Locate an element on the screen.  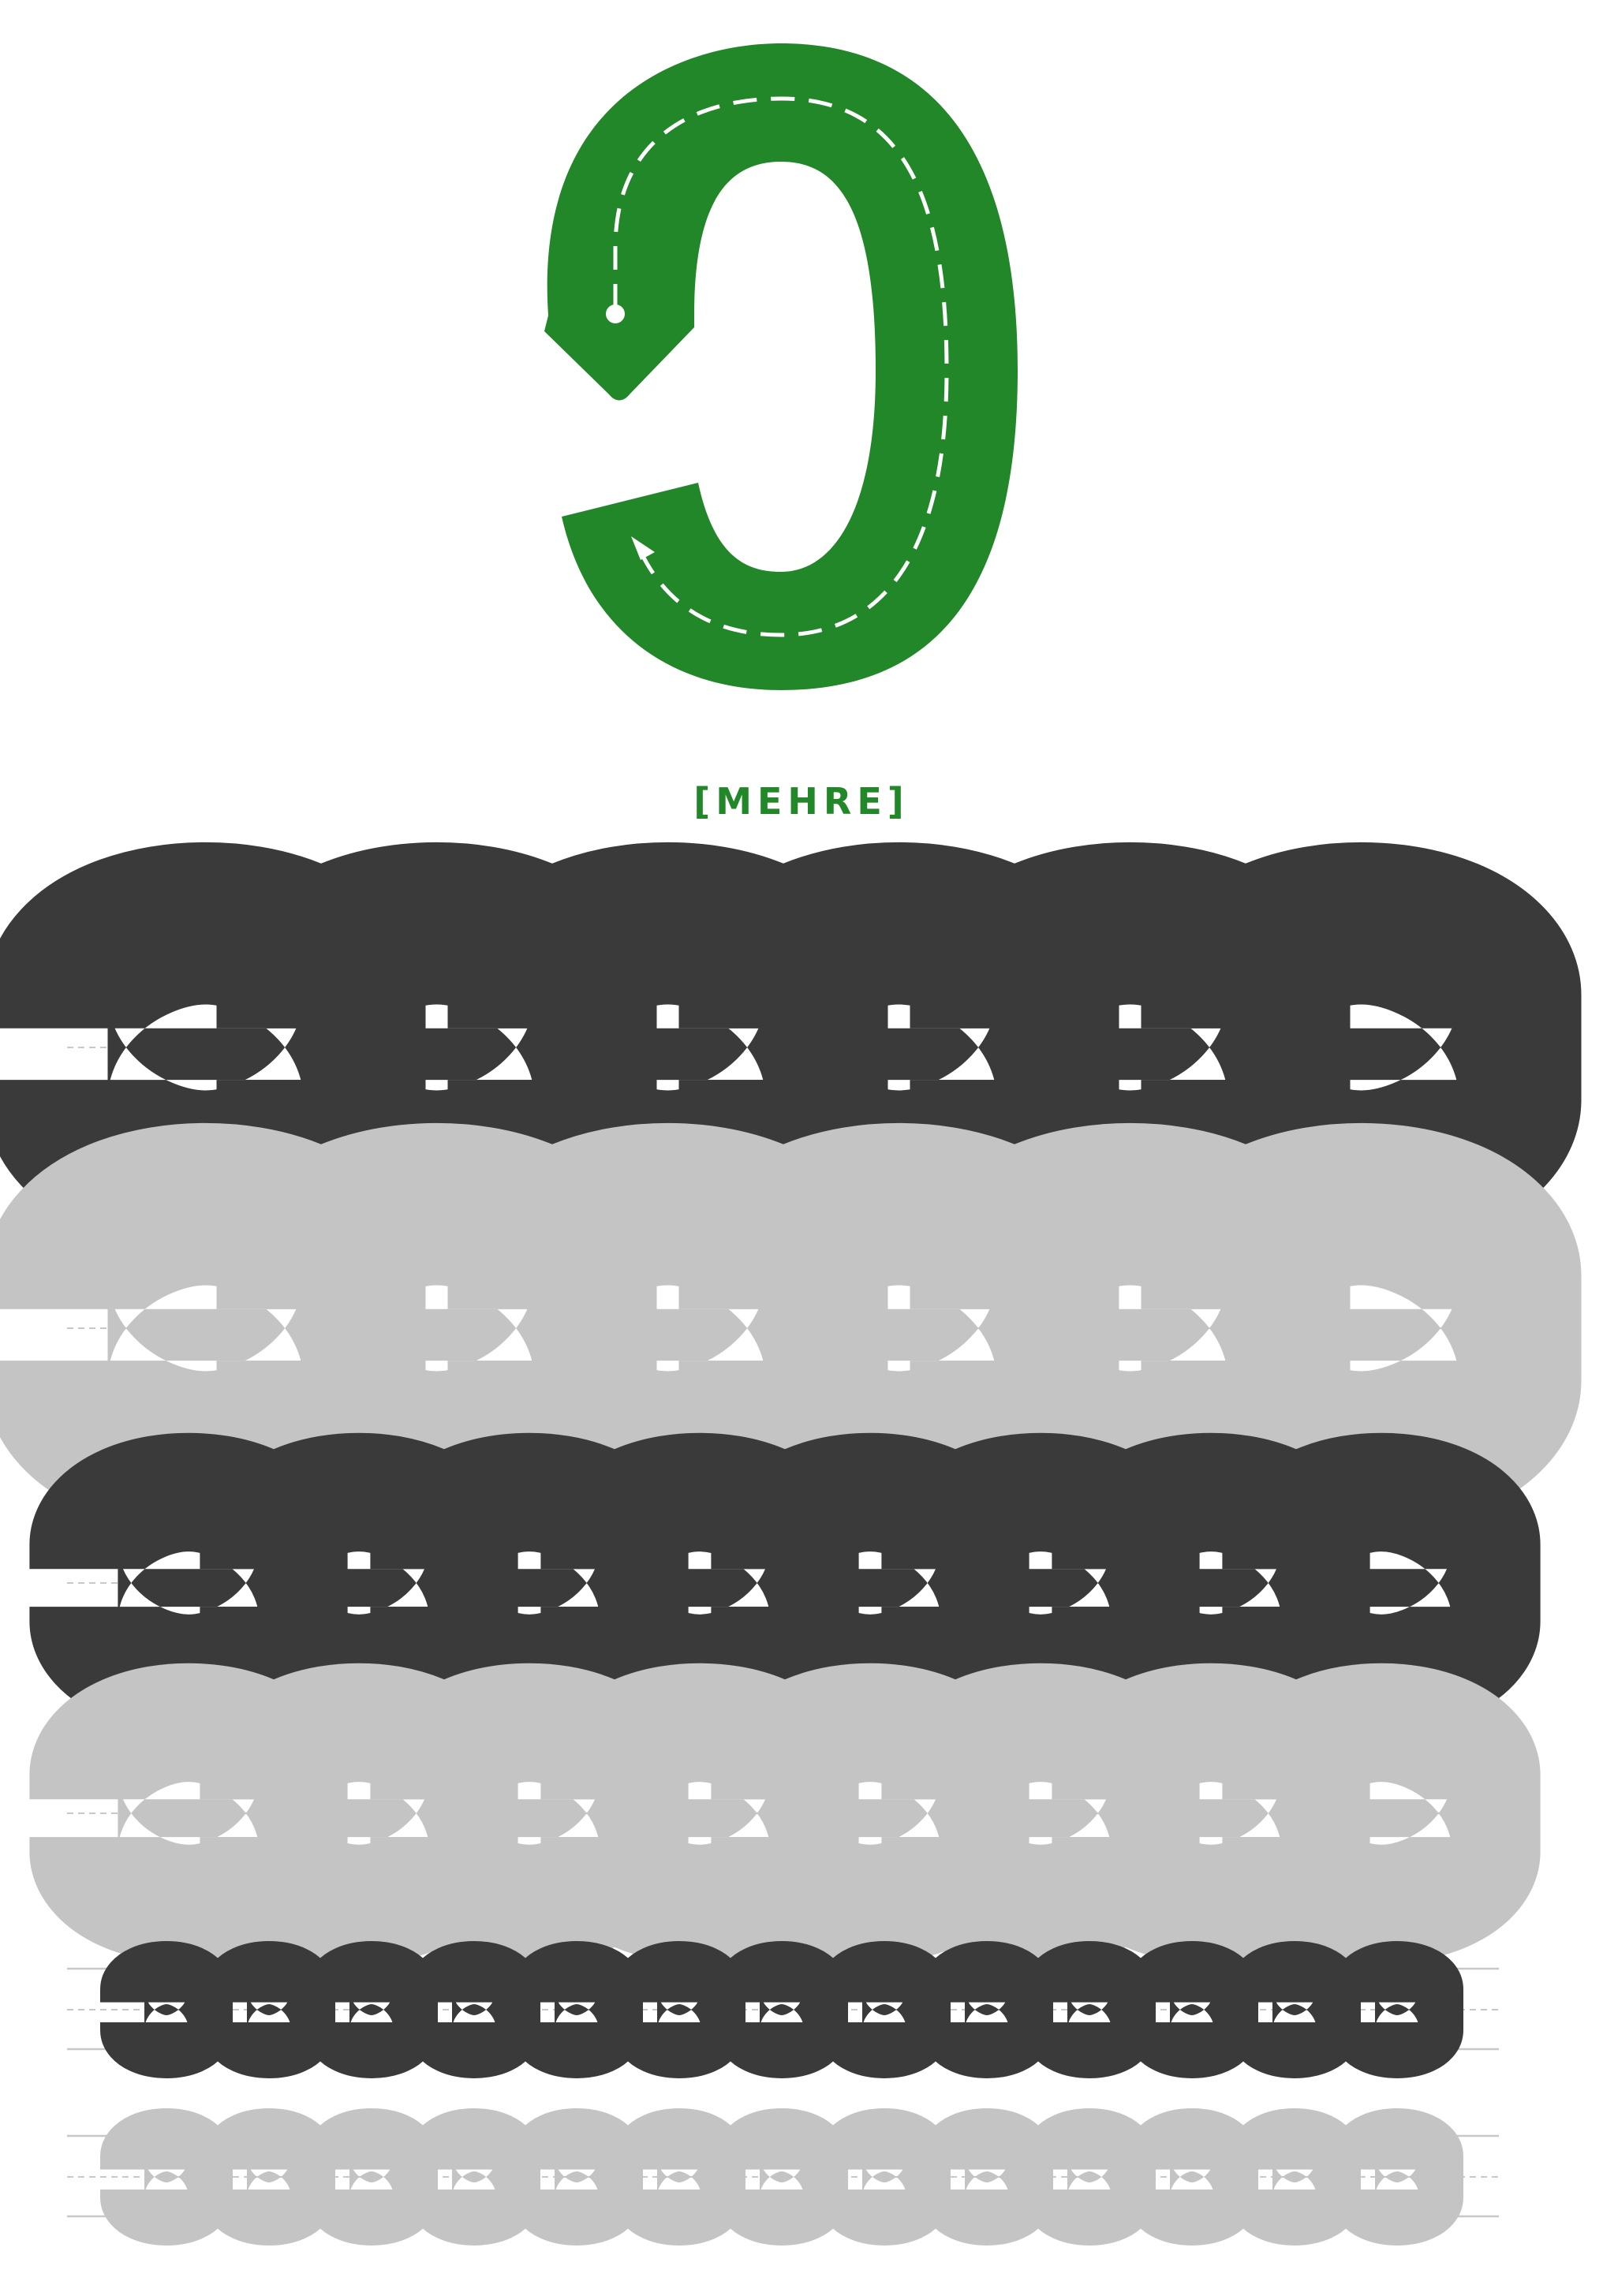
letter-road-shape is located at coordinates (781, 366).